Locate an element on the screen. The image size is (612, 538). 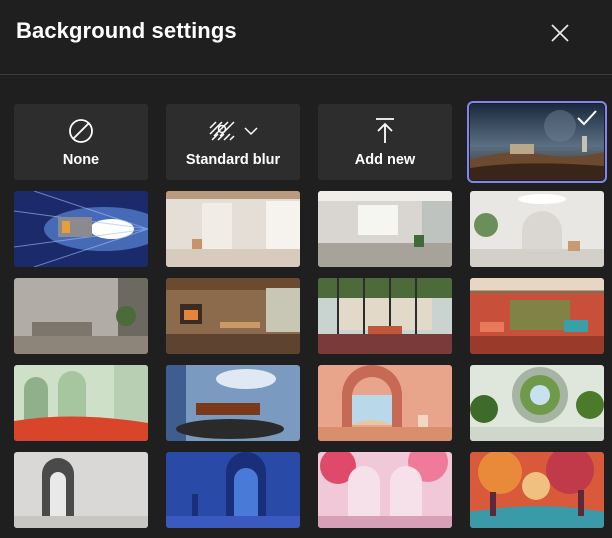
add-new-option-button: Add new is located at coordinates (385, 142).